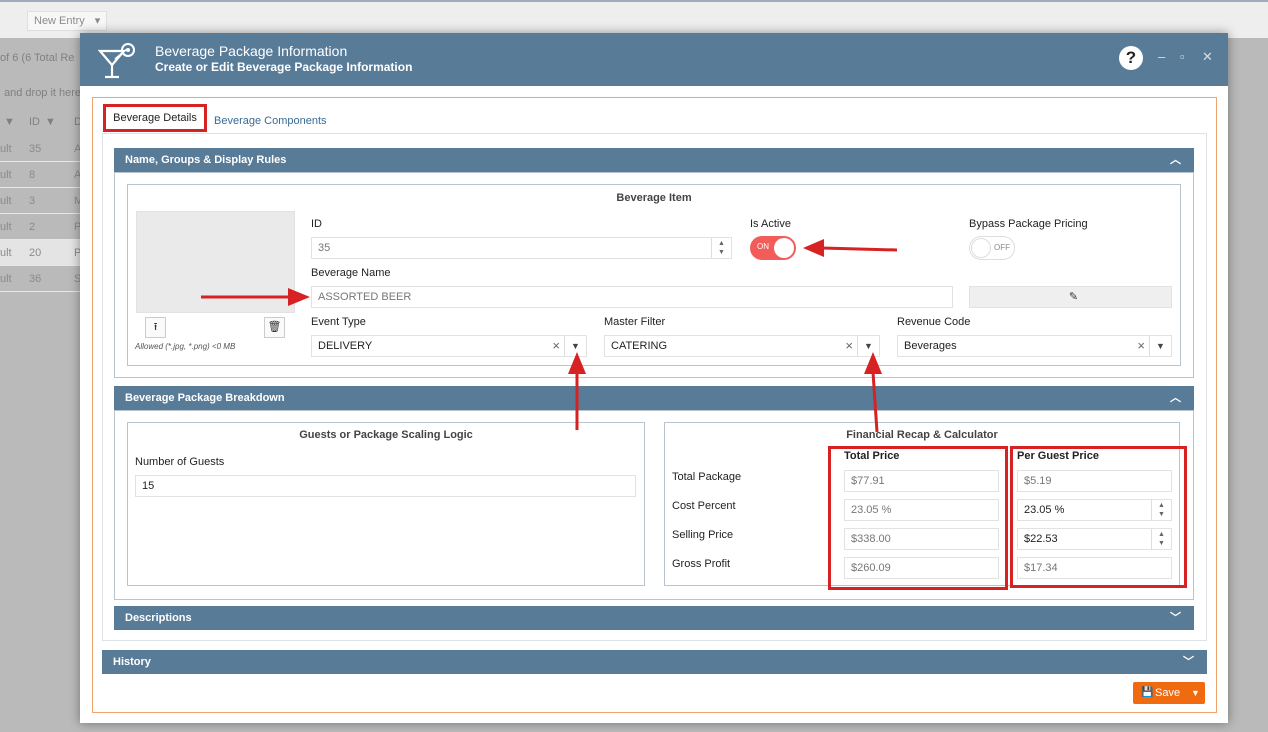 This screenshot has height=732, width=1268. I want to click on financial-box-title: Financial Recap & Calculator, so click(922, 435).